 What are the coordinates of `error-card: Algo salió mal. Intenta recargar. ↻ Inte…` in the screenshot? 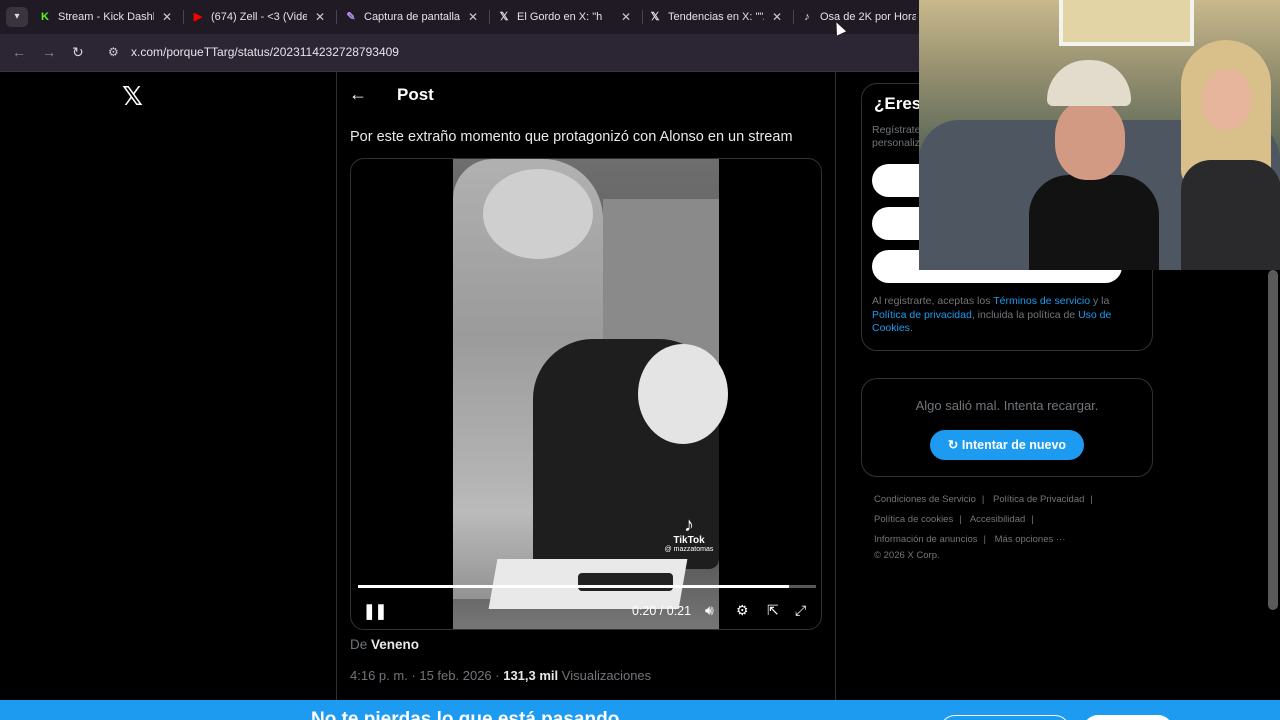 It's located at (1007, 427).